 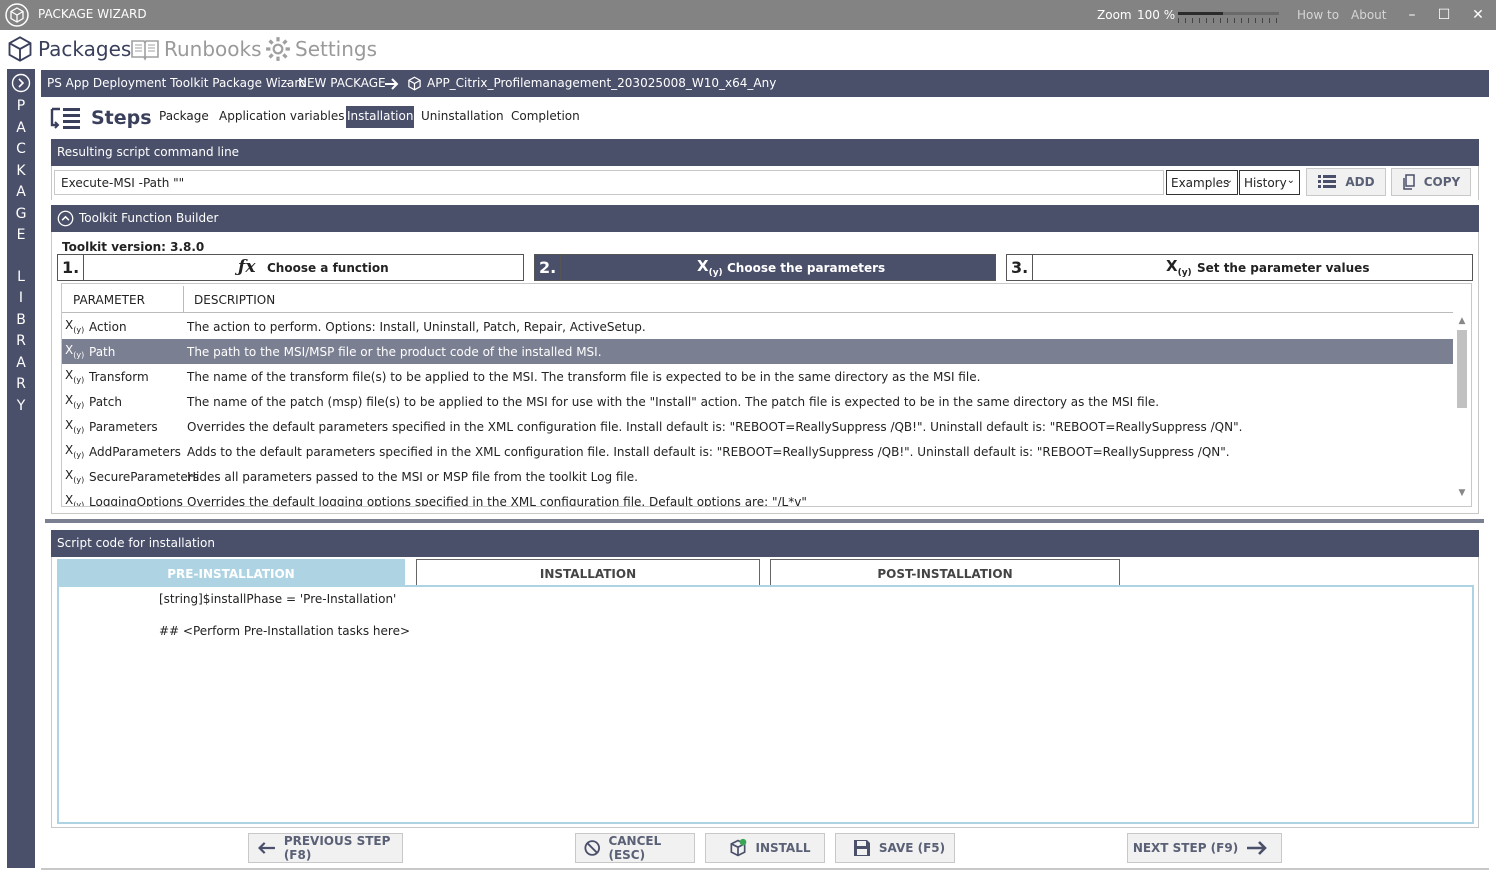 What do you see at coordinates (328, 268) in the screenshot?
I see `step-label: Choose a function` at bounding box center [328, 268].